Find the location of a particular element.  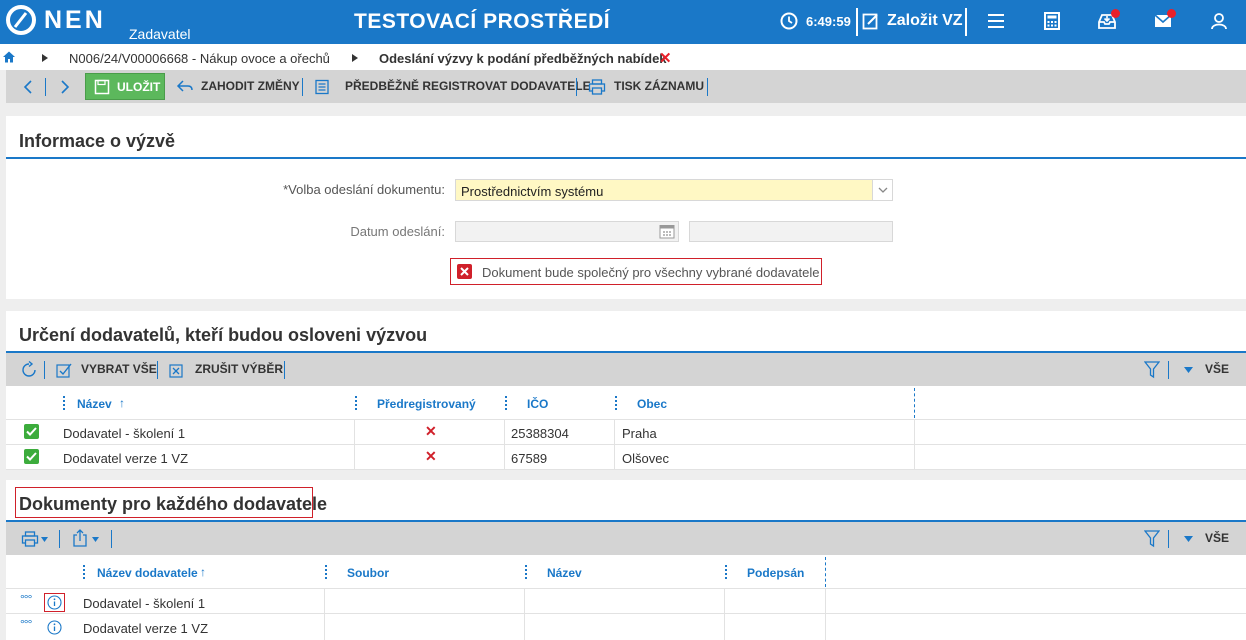

column-header-preregistered: Předregistrovaný is located at coordinates (426, 404).